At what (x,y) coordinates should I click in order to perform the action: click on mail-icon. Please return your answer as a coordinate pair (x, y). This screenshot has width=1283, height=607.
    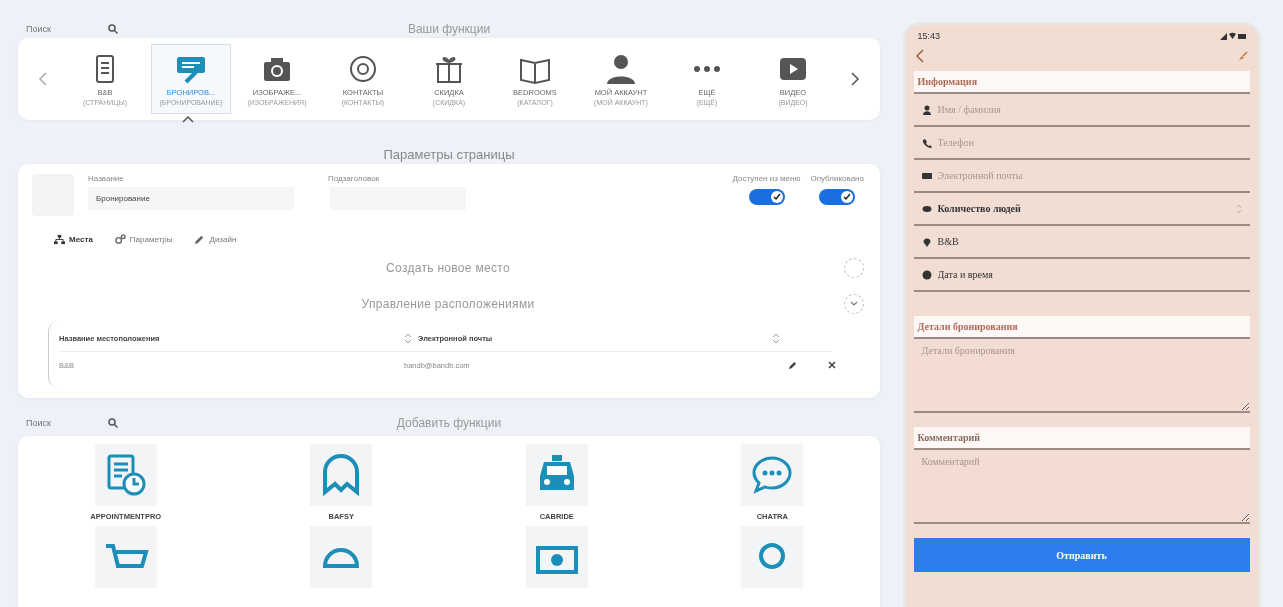
    Looking at the image, I should click on (926, 175).